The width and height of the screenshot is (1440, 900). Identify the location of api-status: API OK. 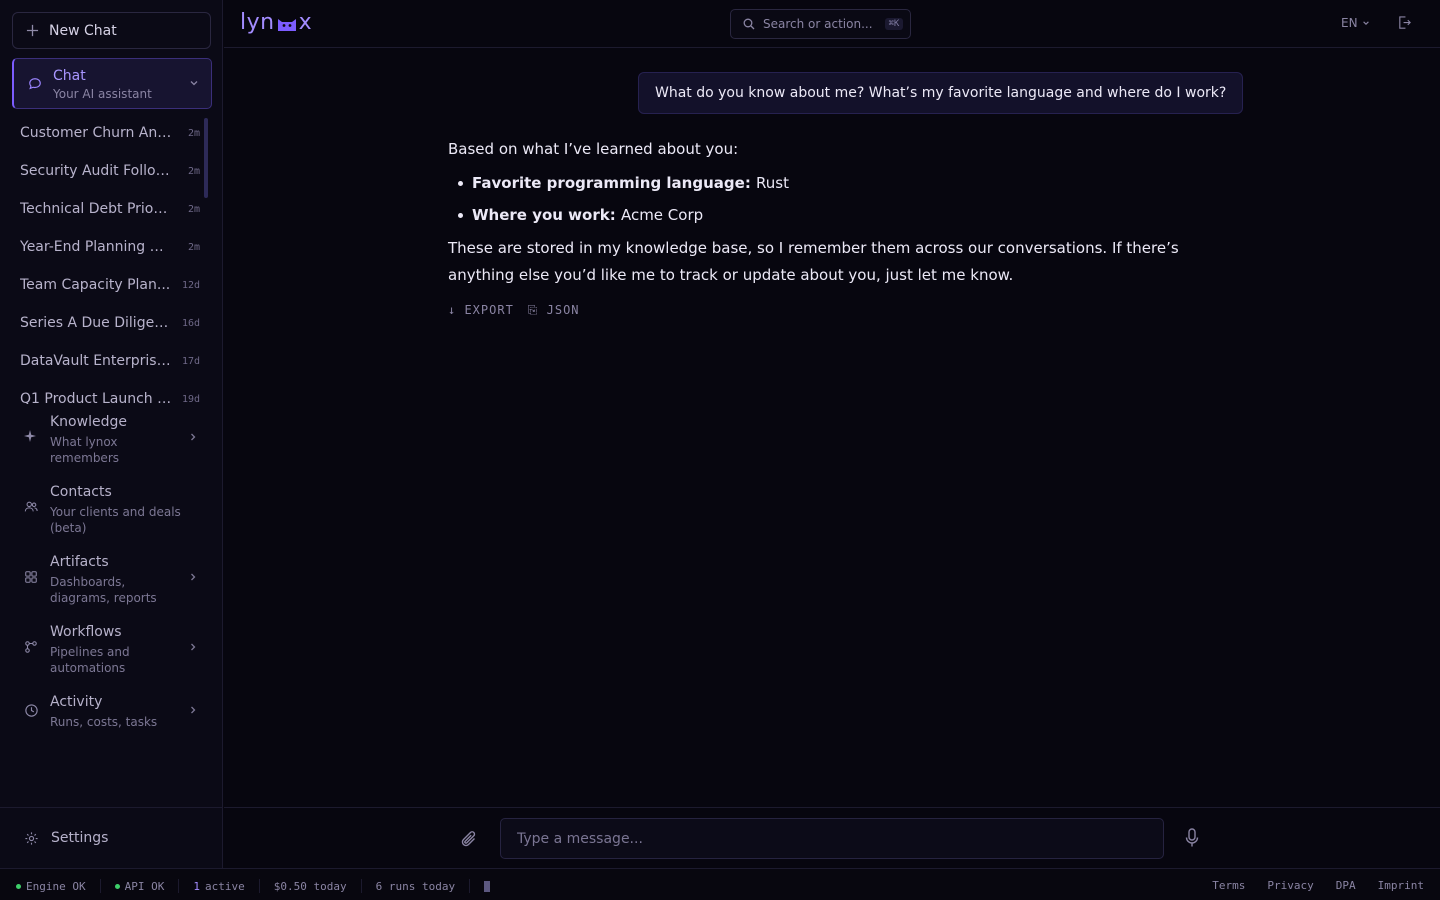
(147, 886).